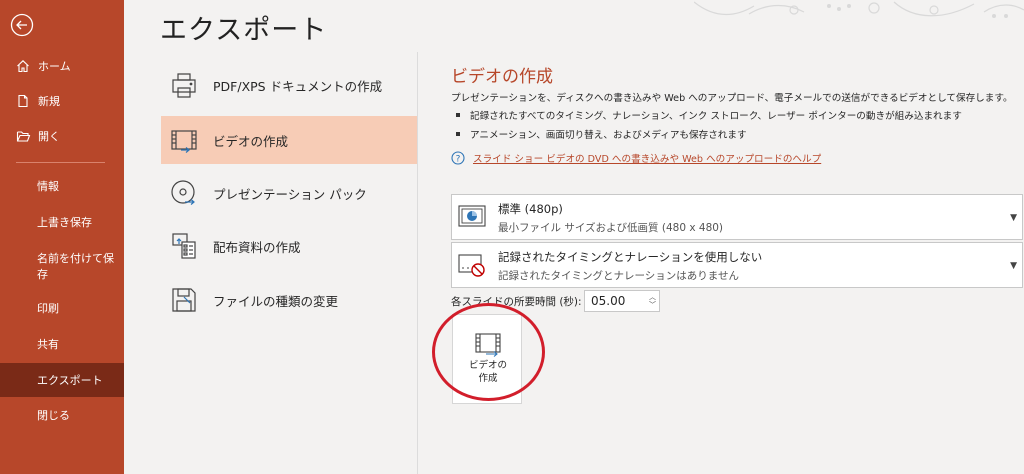  What do you see at coordinates (62, 308) in the screenshot?
I see `sidebar-item-print: 印刷` at bounding box center [62, 308].